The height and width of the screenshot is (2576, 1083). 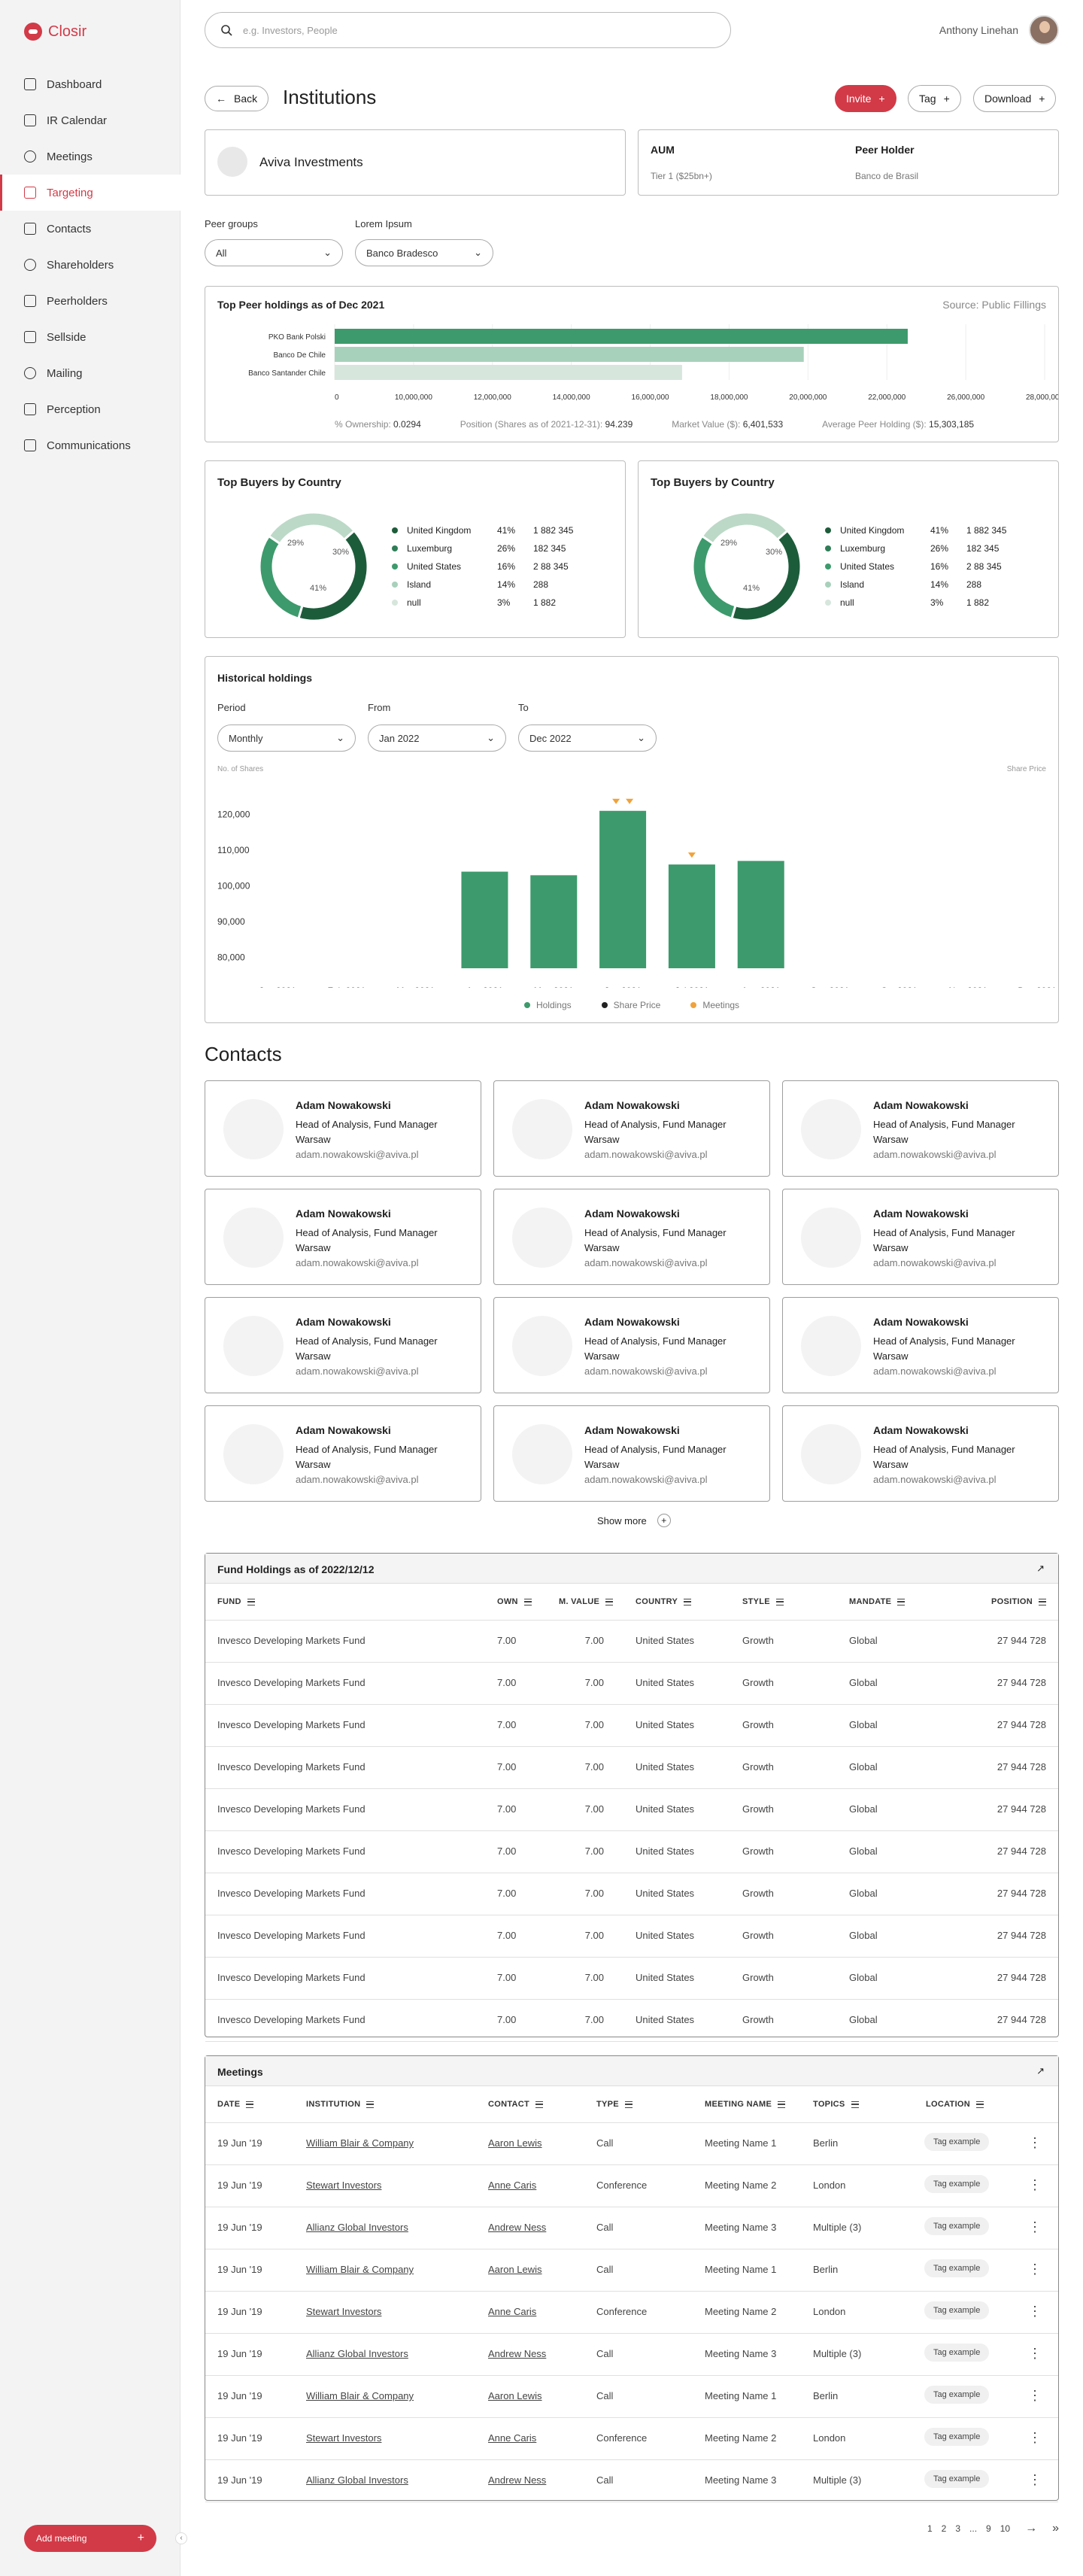 What do you see at coordinates (865, 99) in the screenshot?
I see `invite-button: Invite +` at bounding box center [865, 99].